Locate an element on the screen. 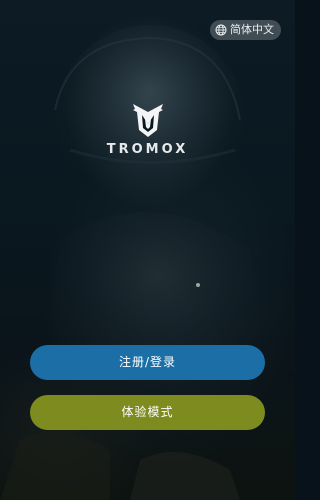 The image size is (320, 500). language-label: 简体中文 is located at coordinates (252, 29).